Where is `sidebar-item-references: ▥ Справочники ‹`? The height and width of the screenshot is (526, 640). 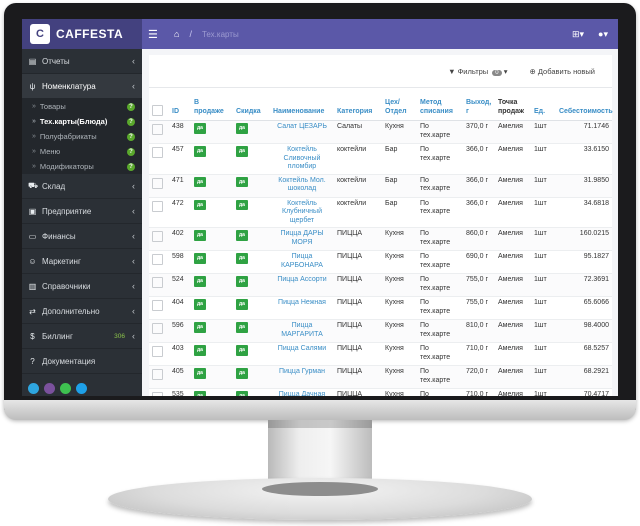 sidebar-item-references: ▥ Справочники ‹ is located at coordinates (82, 286).